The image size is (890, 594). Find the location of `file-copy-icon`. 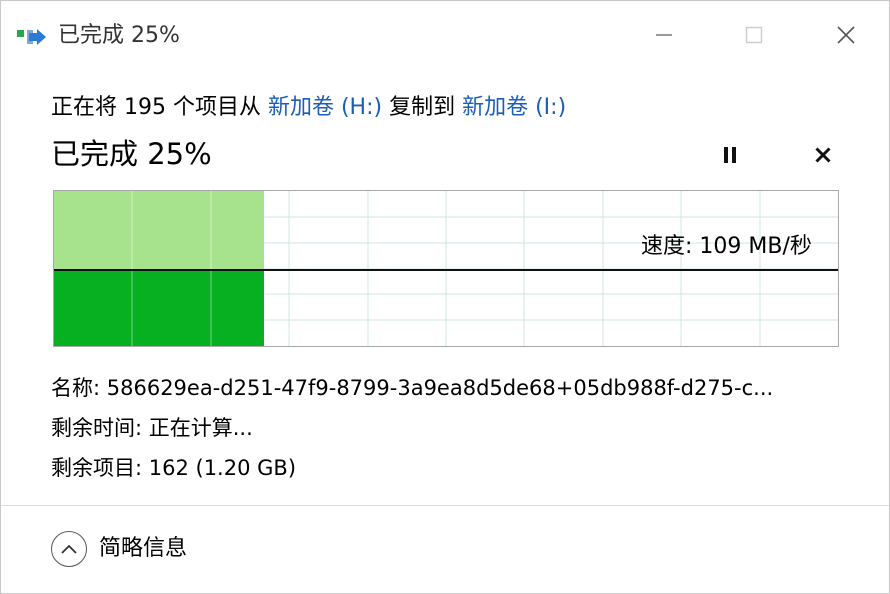

file-copy-icon is located at coordinates (31, 37).